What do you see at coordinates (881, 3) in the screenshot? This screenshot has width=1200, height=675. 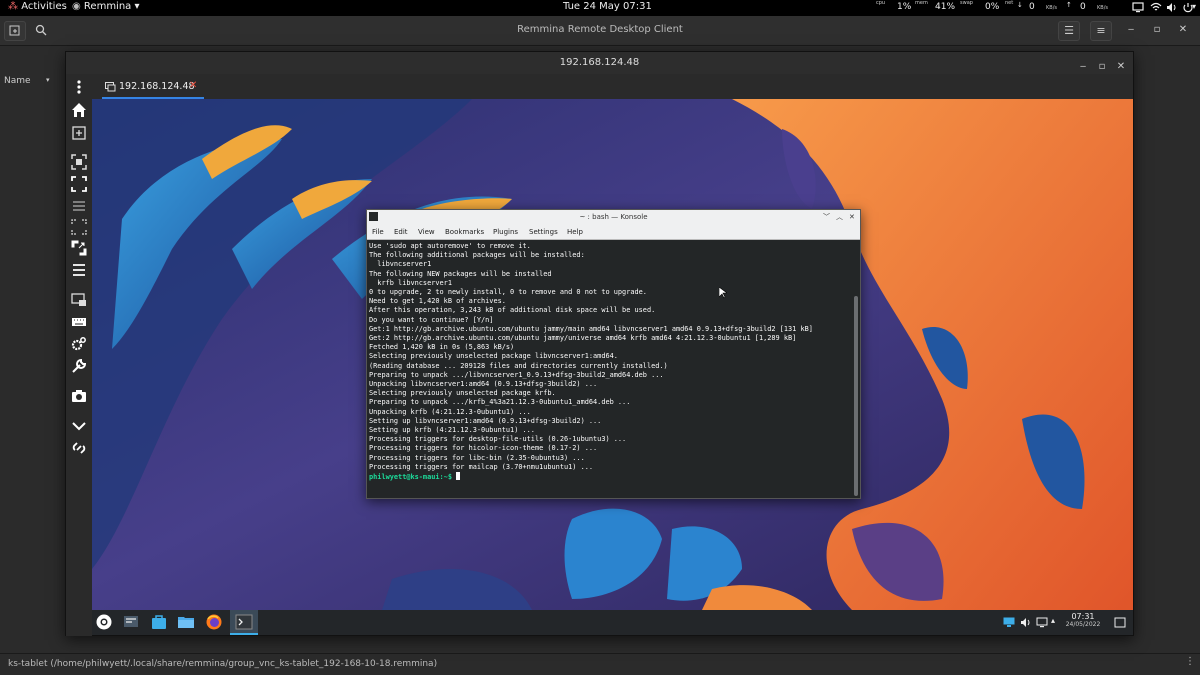 I see `cpu-label: cpu` at bounding box center [881, 3].